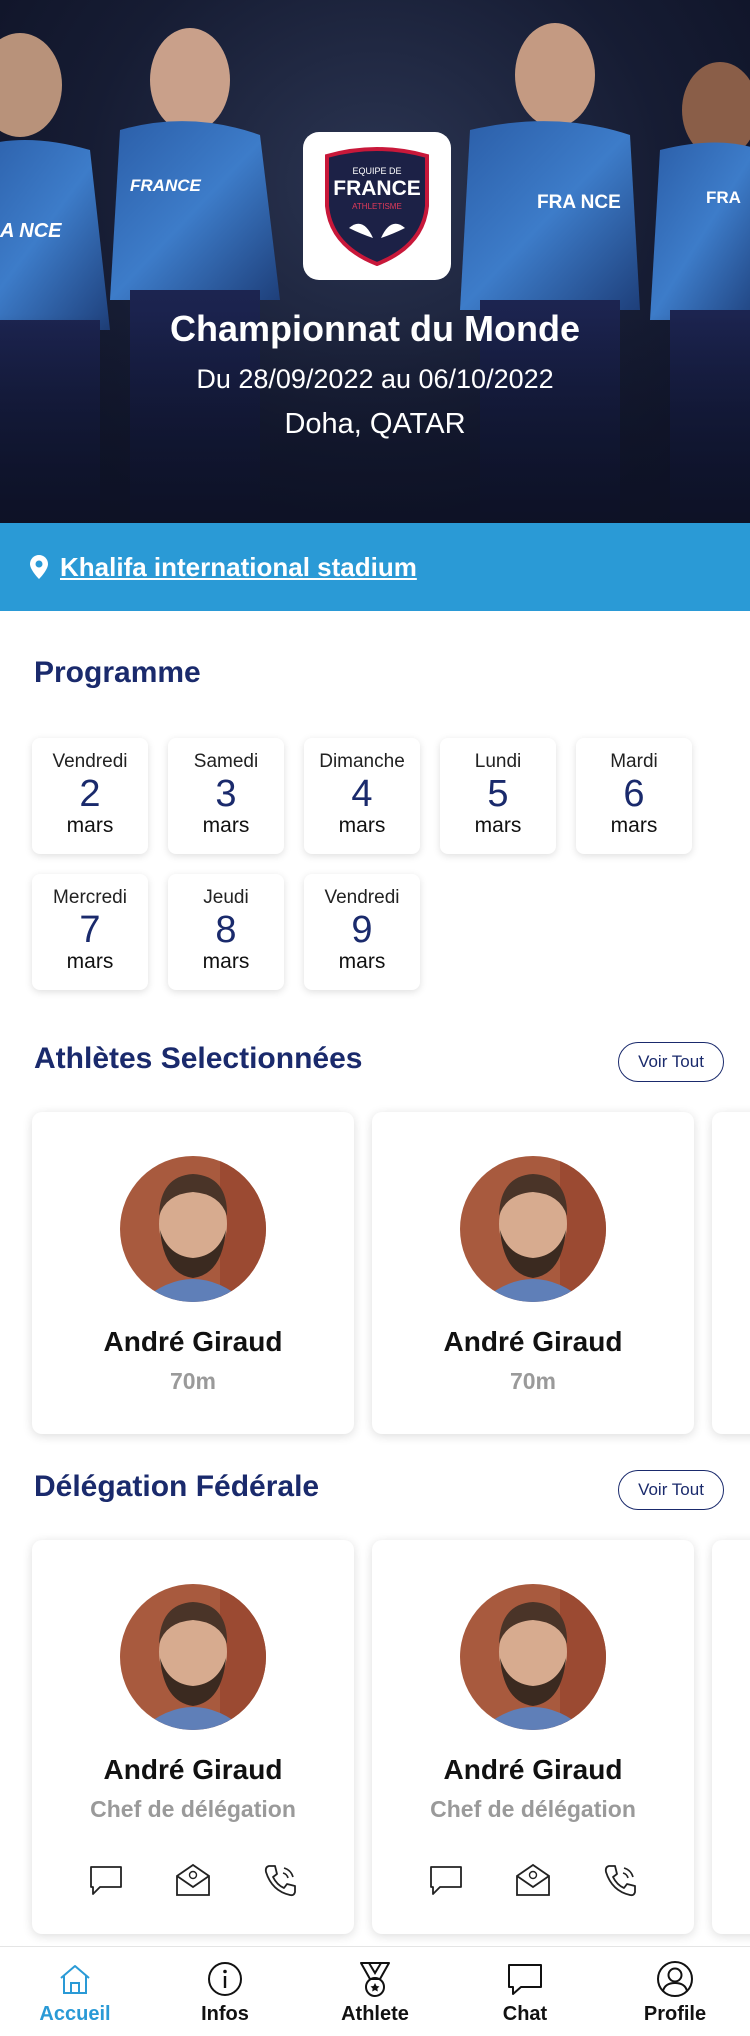  Describe the element at coordinates (671, 1062) in the screenshot. I see `athletes-see-all-button: Voir Tout` at that location.